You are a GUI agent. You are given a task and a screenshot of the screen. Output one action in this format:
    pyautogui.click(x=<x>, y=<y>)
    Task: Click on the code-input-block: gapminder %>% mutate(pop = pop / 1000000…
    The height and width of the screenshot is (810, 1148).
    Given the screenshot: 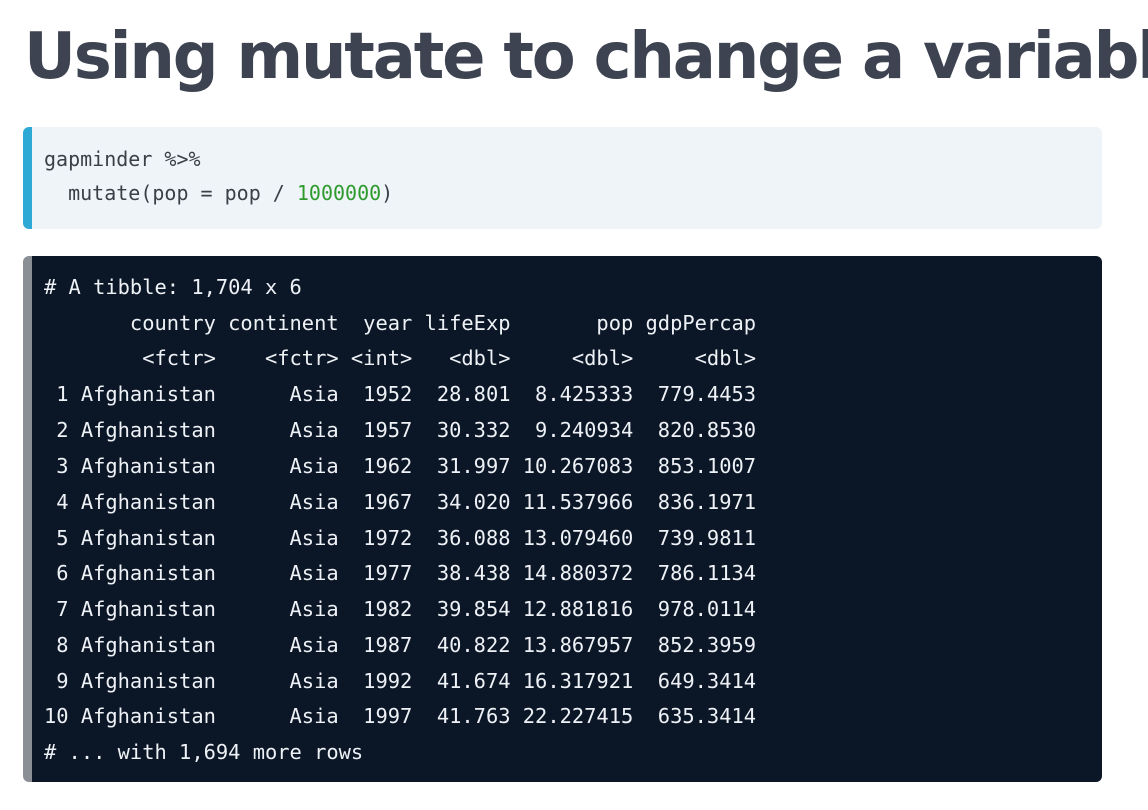 What is the action you would take?
    pyautogui.click(x=562, y=178)
    